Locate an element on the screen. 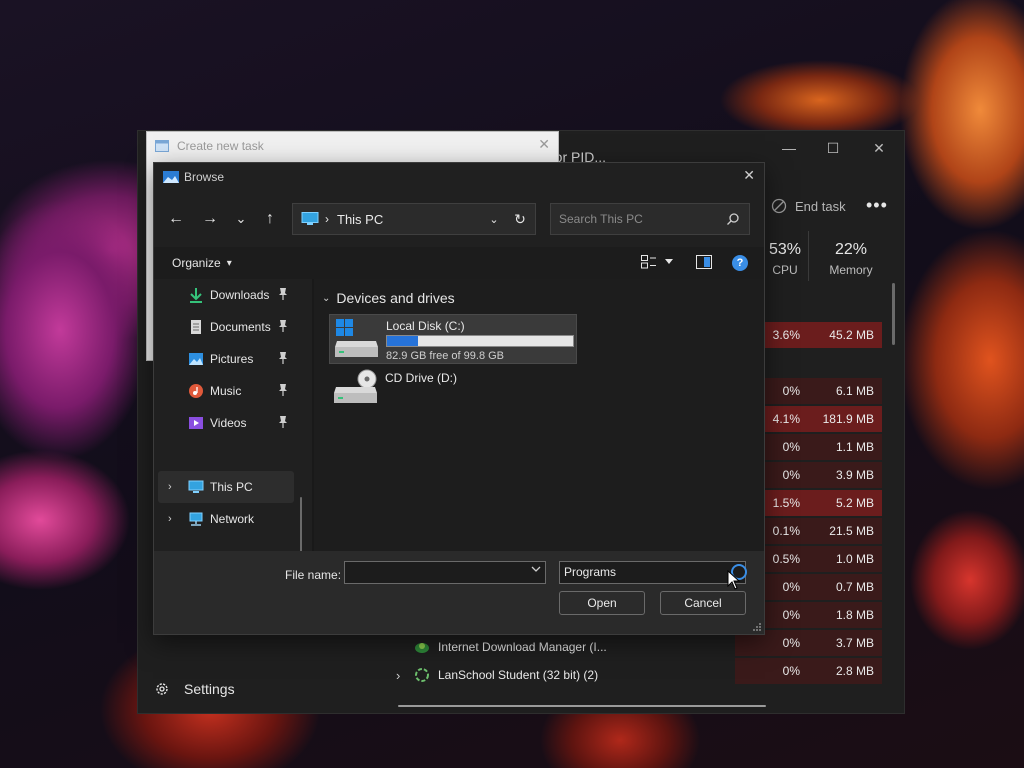 The image size is (1024, 768). memory-usage: 1.1 MB is located at coordinates (844, 447).